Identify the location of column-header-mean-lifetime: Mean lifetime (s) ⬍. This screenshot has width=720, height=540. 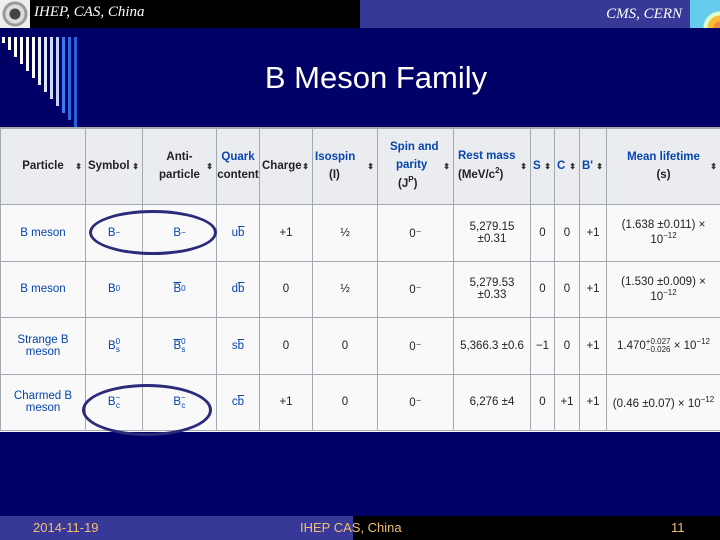
(663, 166).